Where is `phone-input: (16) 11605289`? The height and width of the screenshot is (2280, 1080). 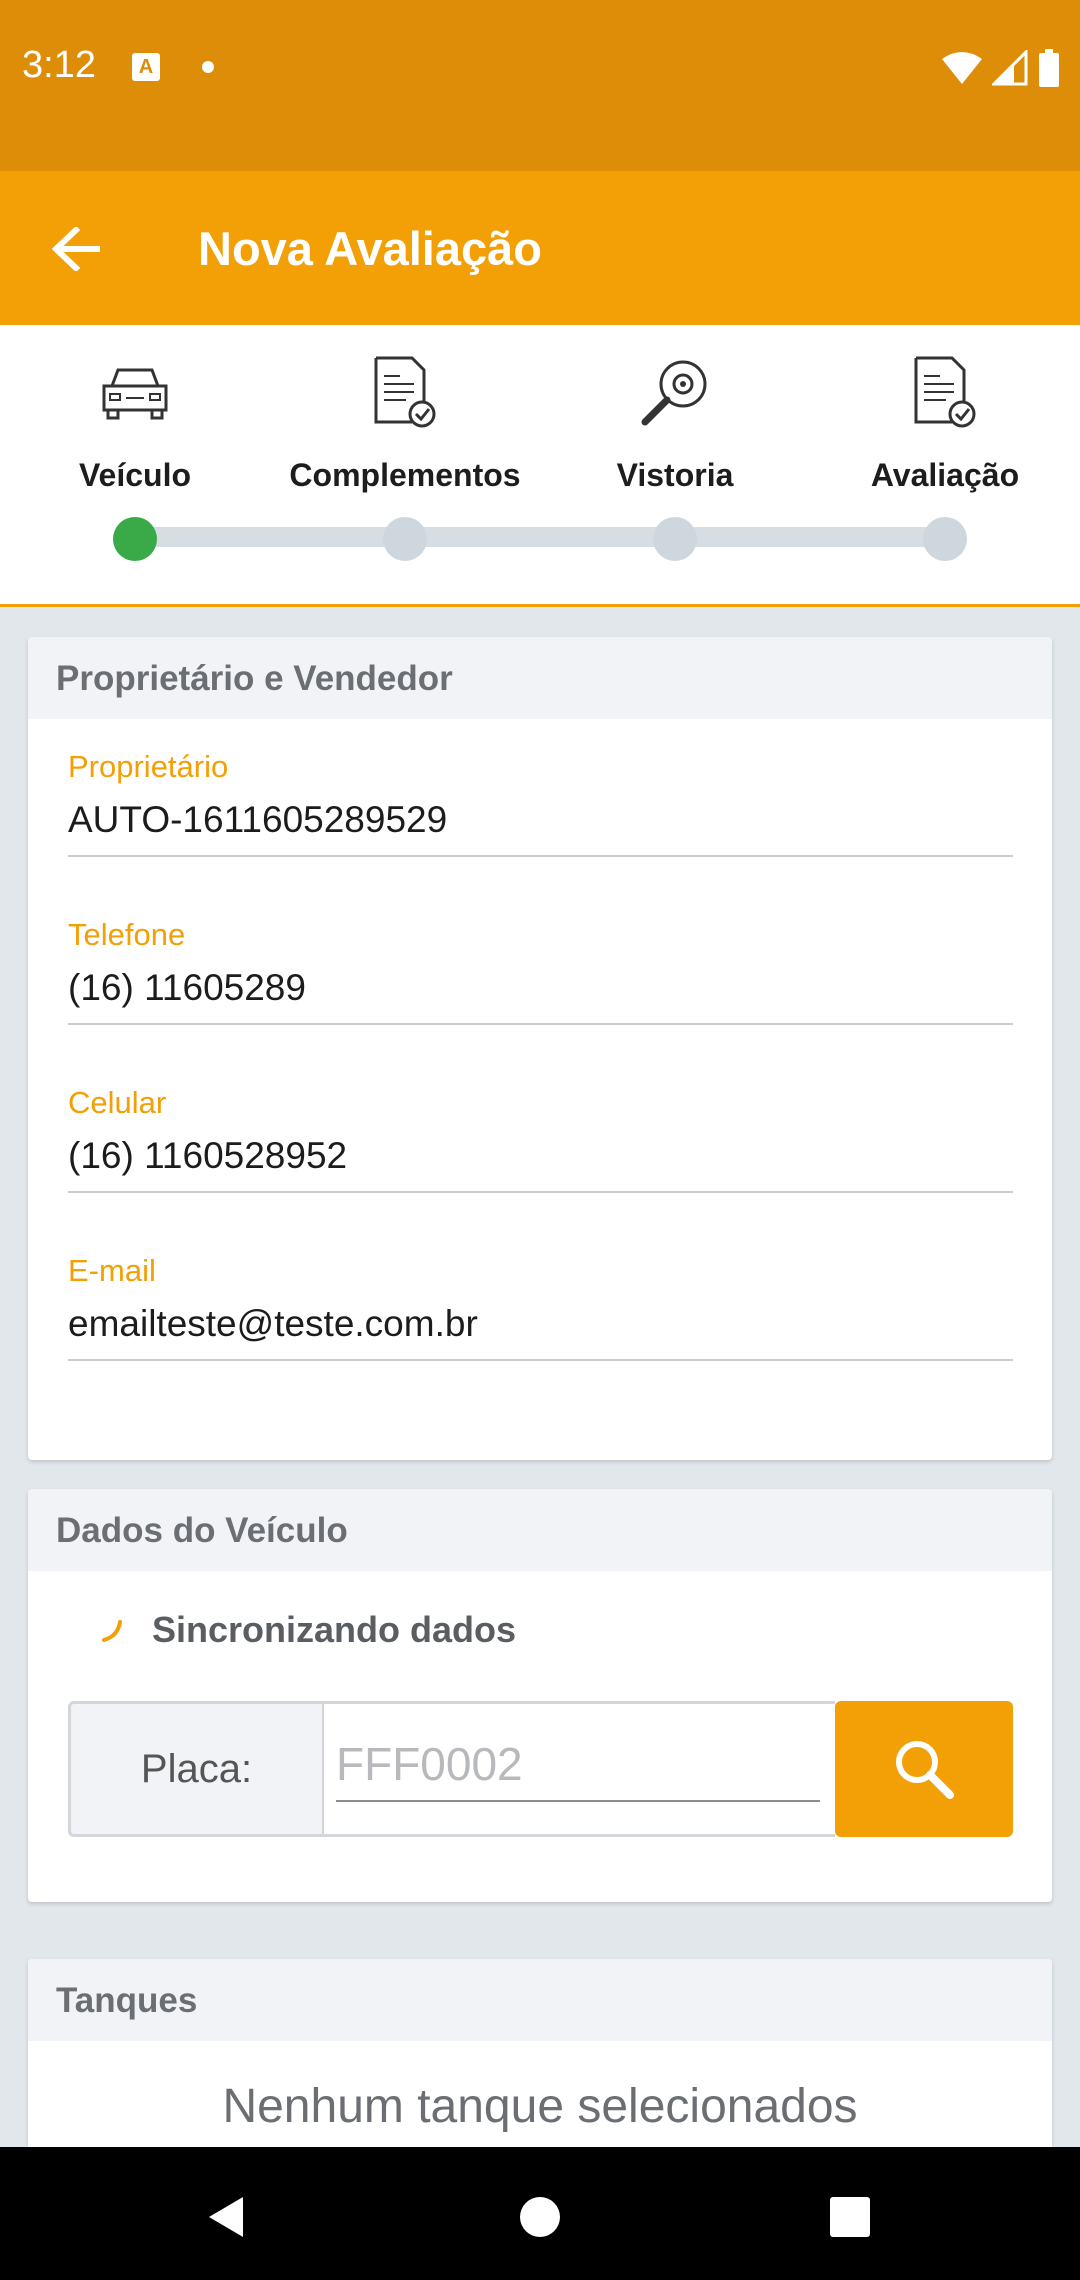
phone-input: (16) 11605289 is located at coordinates (540, 996).